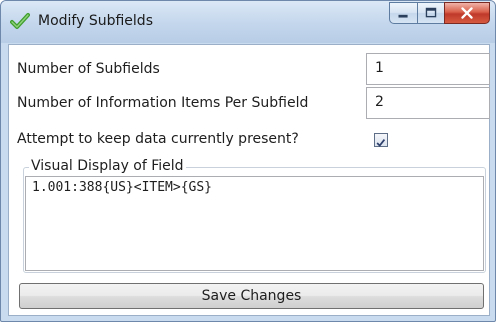  What do you see at coordinates (403, 16) in the screenshot?
I see `minimize-icon` at bounding box center [403, 16].